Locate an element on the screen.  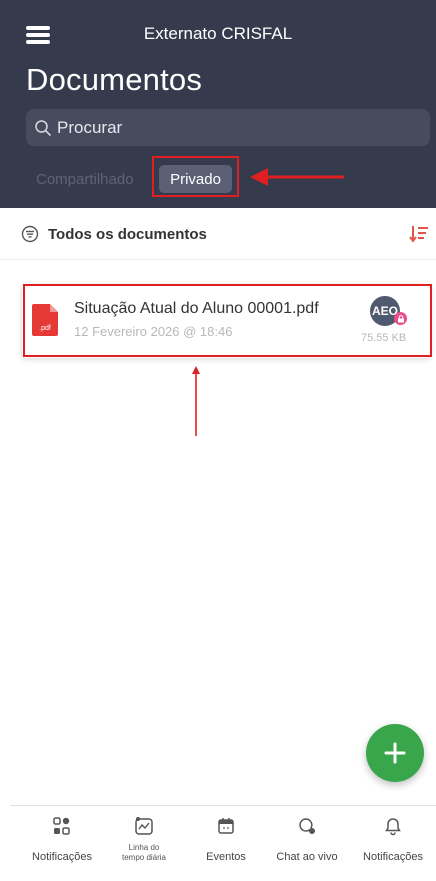
nav-item-linha-do-tempo: Linha do tempo diária is located at coordinates (144, 843).